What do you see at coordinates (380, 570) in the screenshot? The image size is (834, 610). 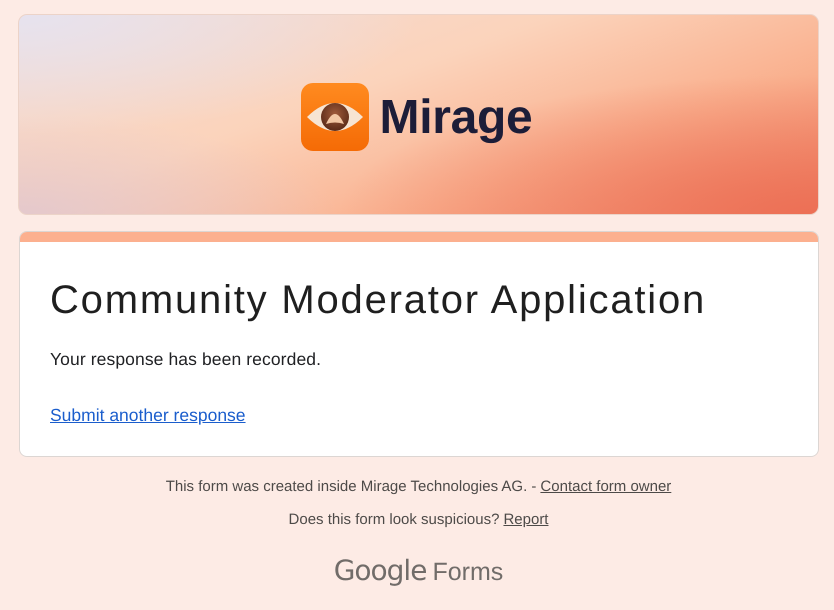 I see `google-wordmark: Google` at bounding box center [380, 570].